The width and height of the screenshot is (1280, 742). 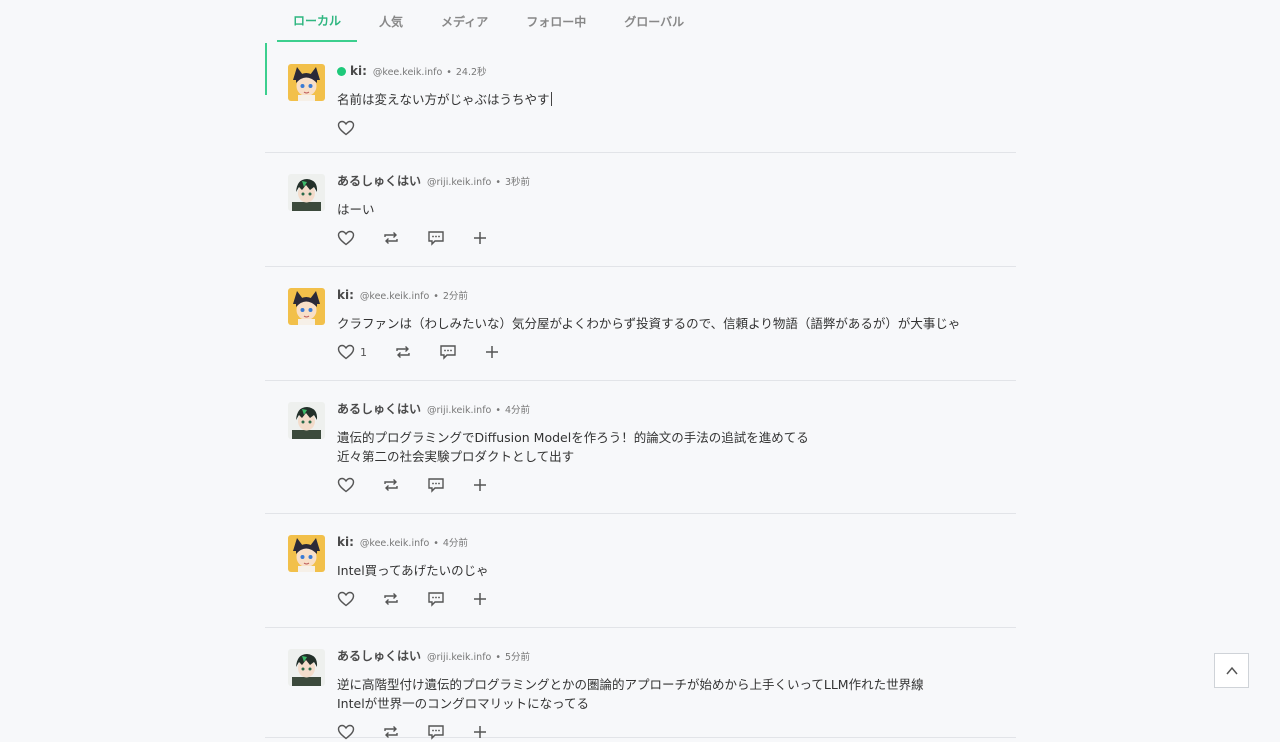 What do you see at coordinates (556, 21) in the screenshot?
I see `tab-3: フォロー中` at bounding box center [556, 21].